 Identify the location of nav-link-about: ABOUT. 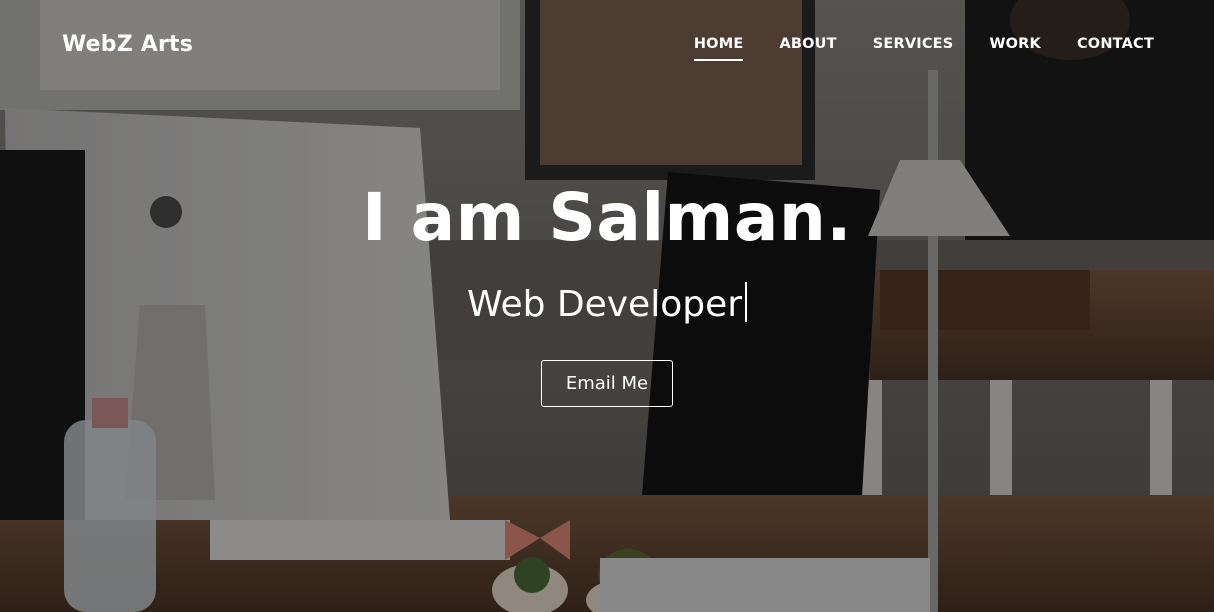
(807, 48).